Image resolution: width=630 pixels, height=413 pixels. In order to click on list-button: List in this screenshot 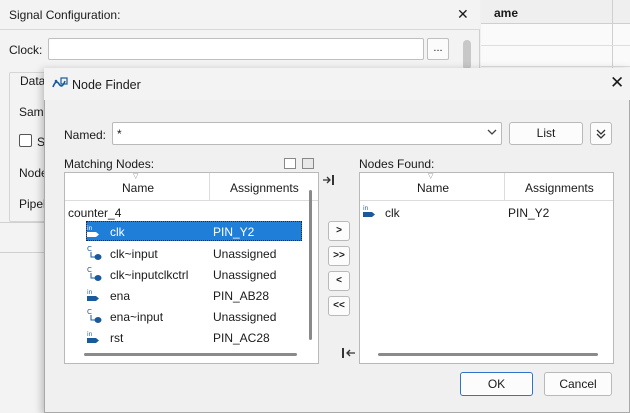, I will do `click(546, 133)`.